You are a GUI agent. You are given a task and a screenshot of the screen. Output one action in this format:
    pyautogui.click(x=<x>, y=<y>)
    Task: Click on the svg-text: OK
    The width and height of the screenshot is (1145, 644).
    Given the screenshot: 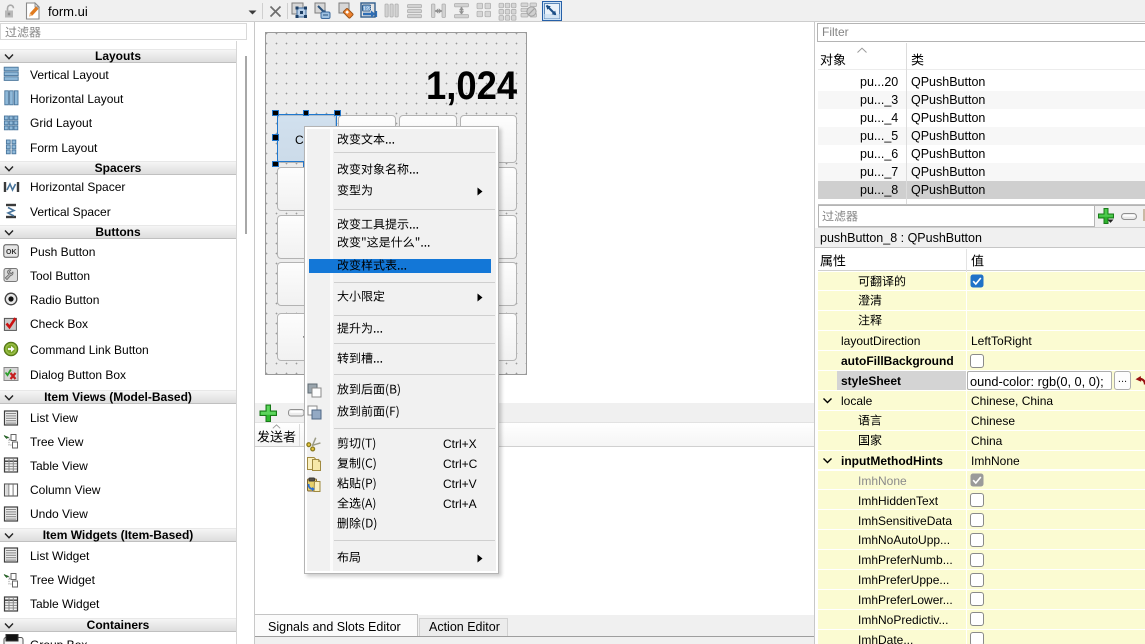 What is the action you would take?
    pyautogui.click(x=11, y=252)
    